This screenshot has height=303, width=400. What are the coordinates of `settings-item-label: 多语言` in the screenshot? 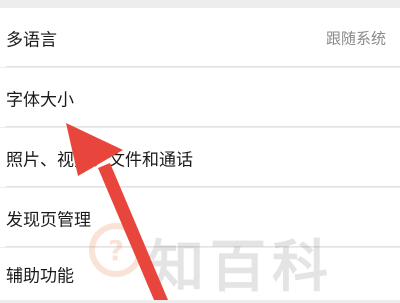 It's located at (31, 40).